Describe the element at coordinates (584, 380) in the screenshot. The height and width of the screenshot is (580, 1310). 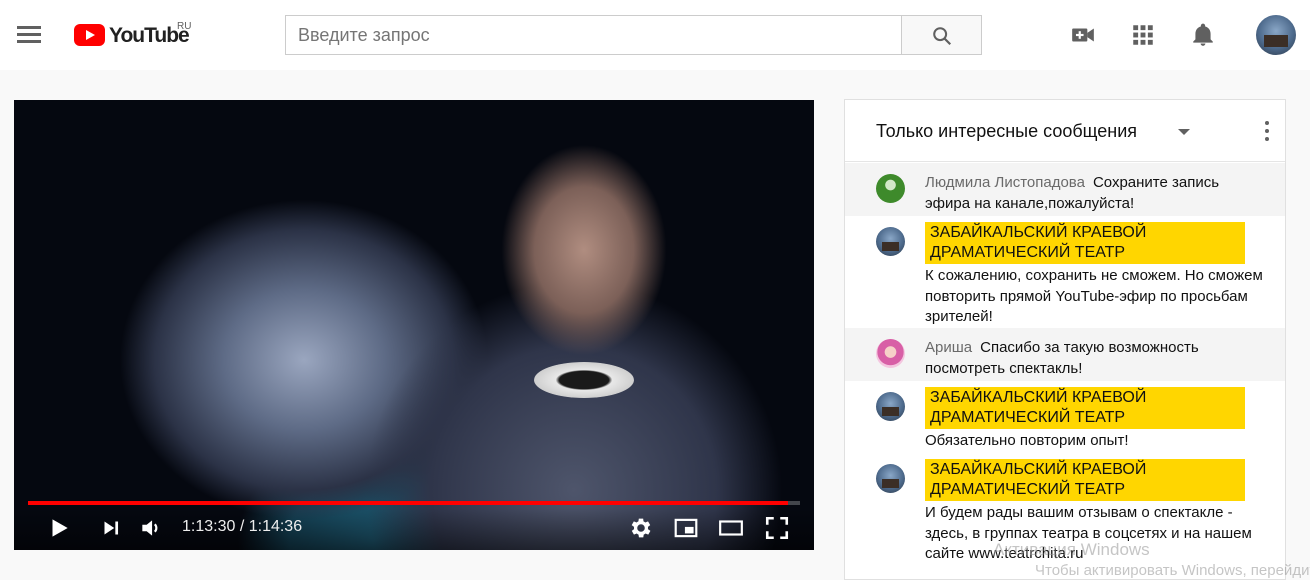
I see `video-frame-detail` at that location.